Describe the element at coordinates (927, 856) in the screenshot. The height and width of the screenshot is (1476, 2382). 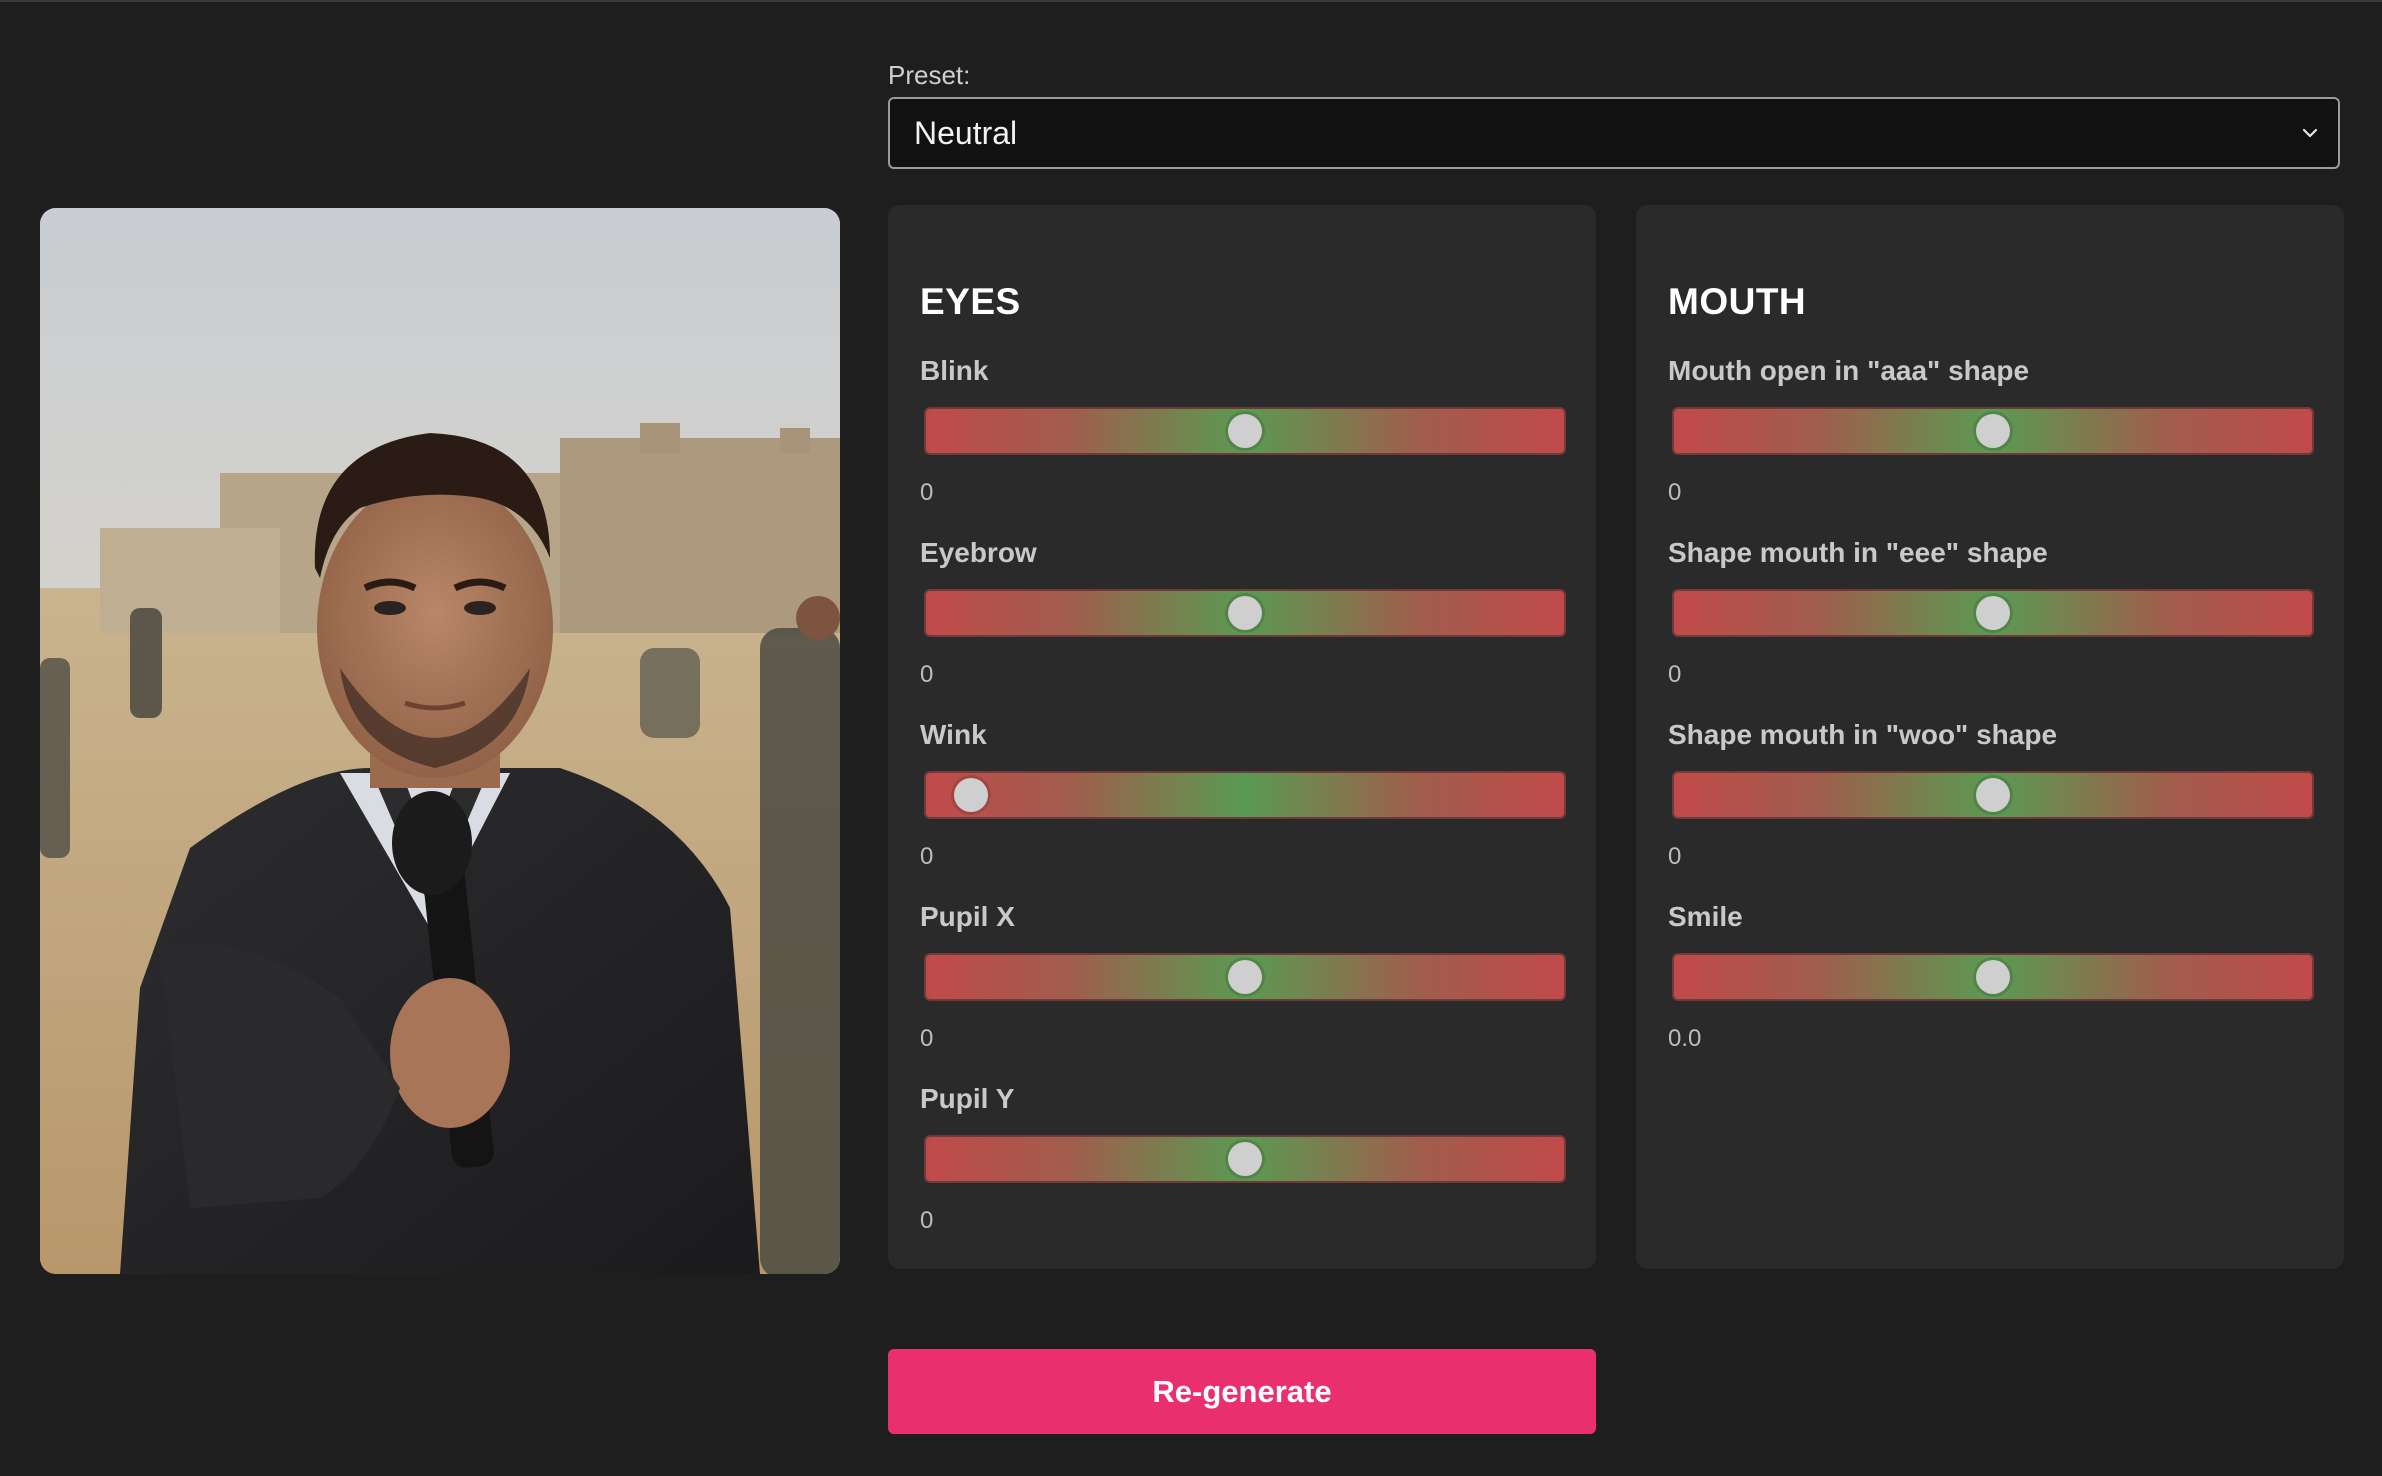
I see `wink-value: 0` at that location.